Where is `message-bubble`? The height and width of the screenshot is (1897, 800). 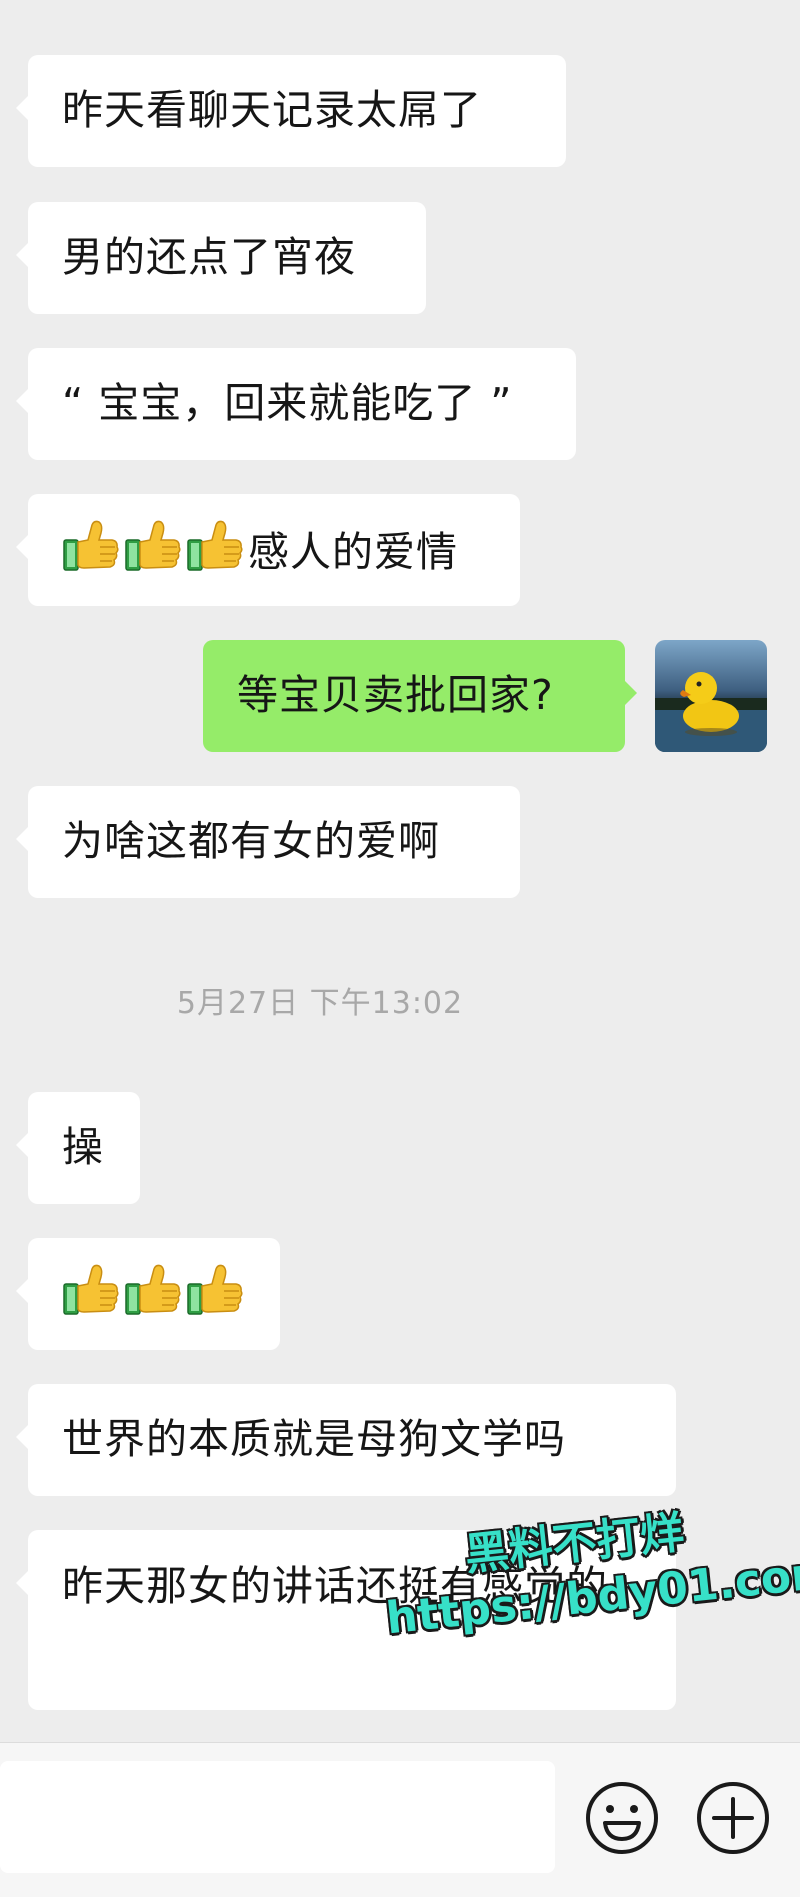
message-bubble is located at coordinates (148, 1294).